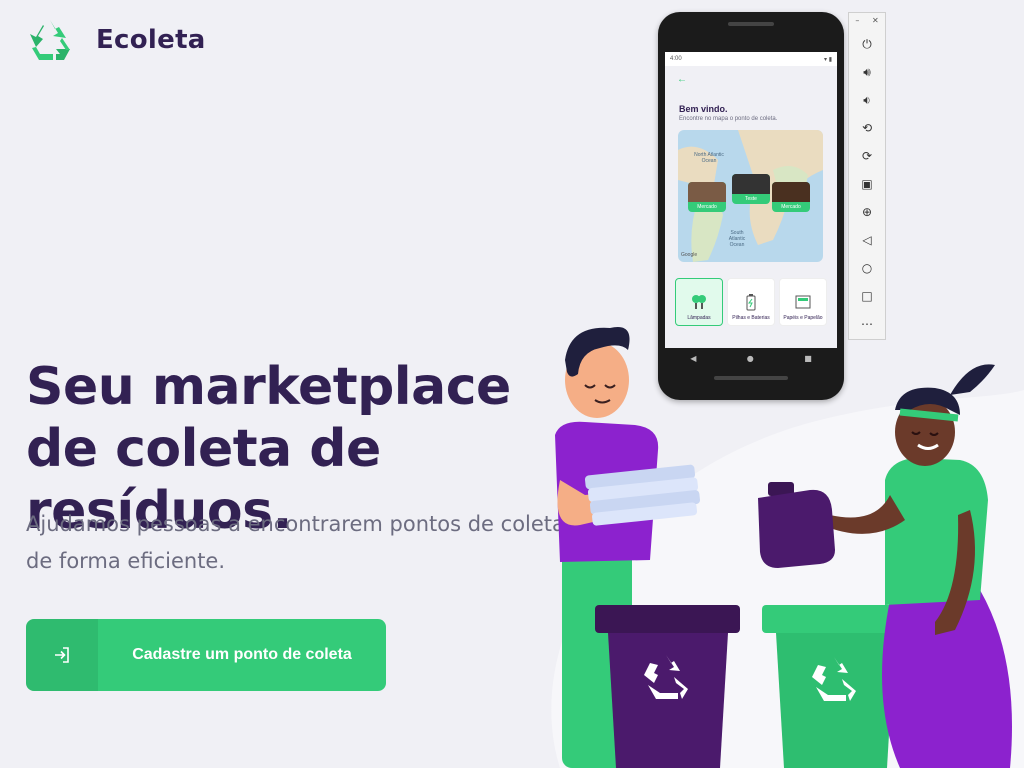 Image resolution: width=1024 pixels, height=768 pixels. I want to click on emulator-window-controls: – ✕, so click(867, 21).